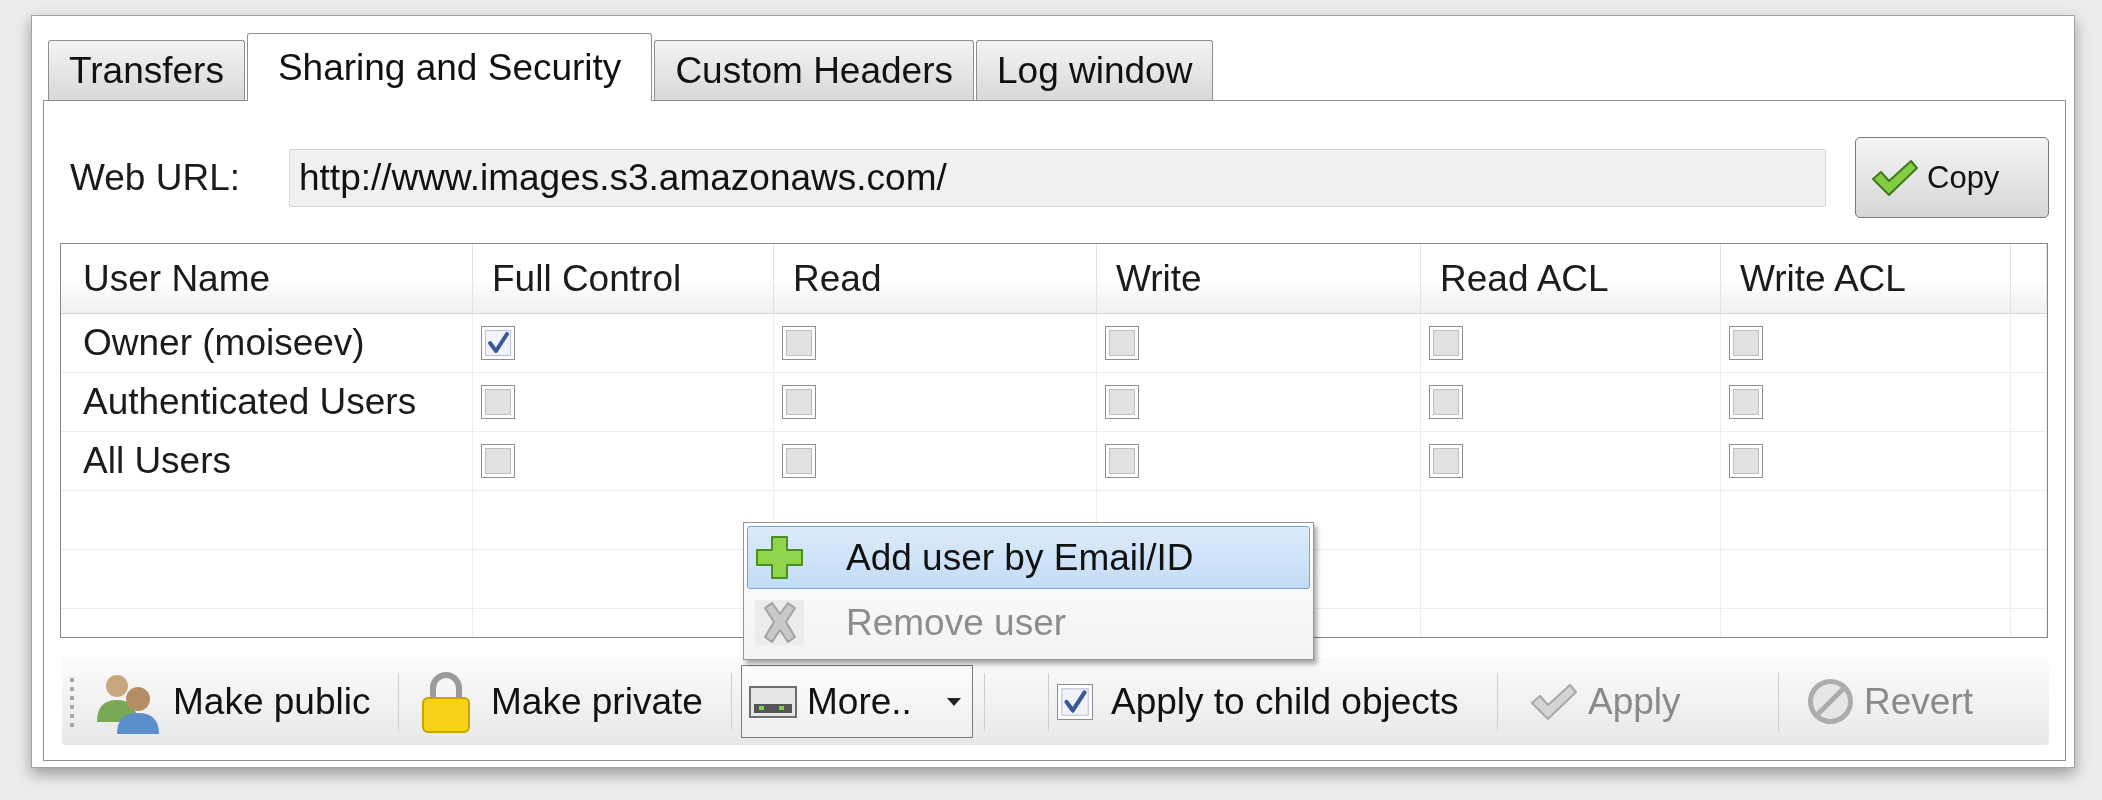  Describe the element at coordinates (857, 701) in the screenshot. I see `more-button: More..` at that location.